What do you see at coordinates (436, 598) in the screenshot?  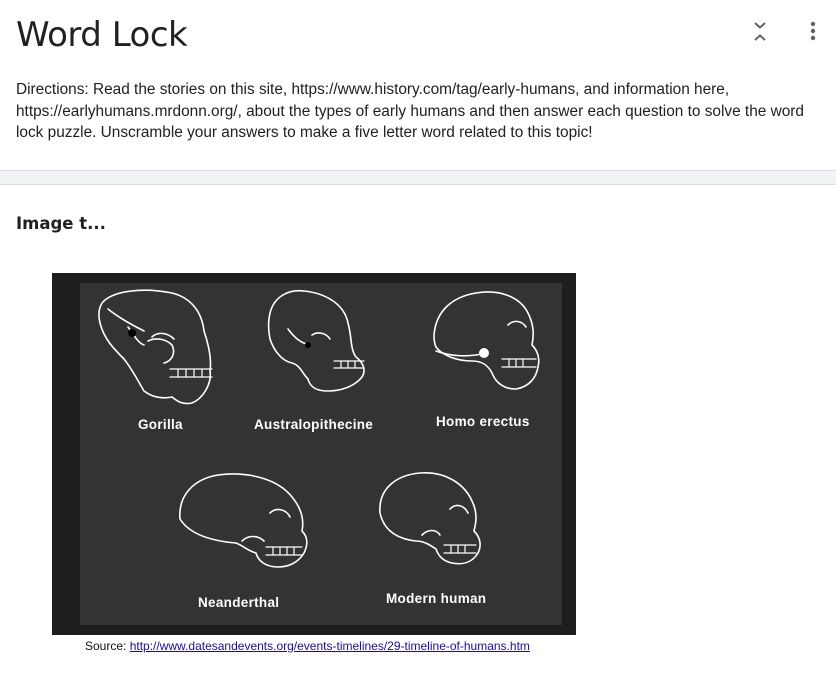 I see `skull-label-modern-human: Modern human` at bounding box center [436, 598].